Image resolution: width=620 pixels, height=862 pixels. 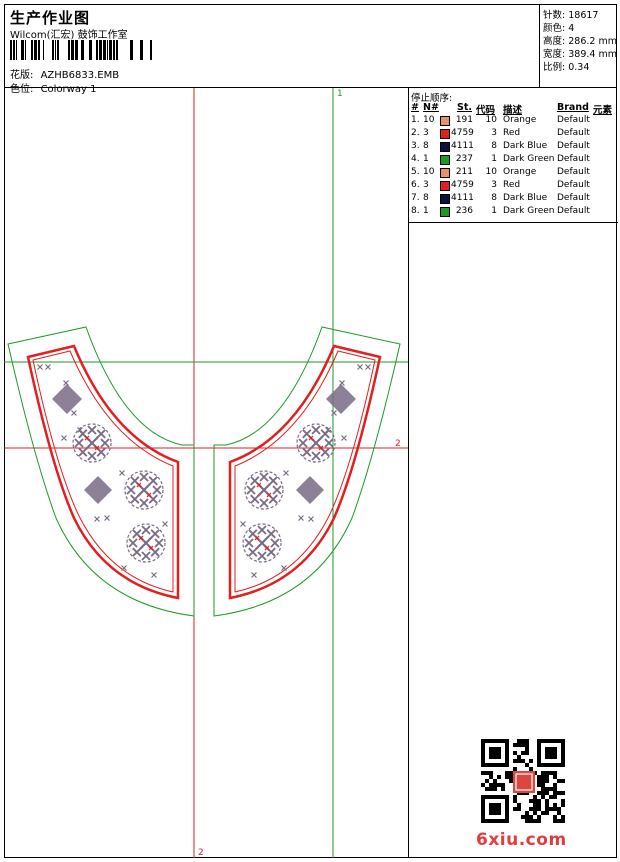 What do you see at coordinates (580, 54) in the screenshot?
I see `stat-width: 宽度: 389.4 mm` at bounding box center [580, 54].